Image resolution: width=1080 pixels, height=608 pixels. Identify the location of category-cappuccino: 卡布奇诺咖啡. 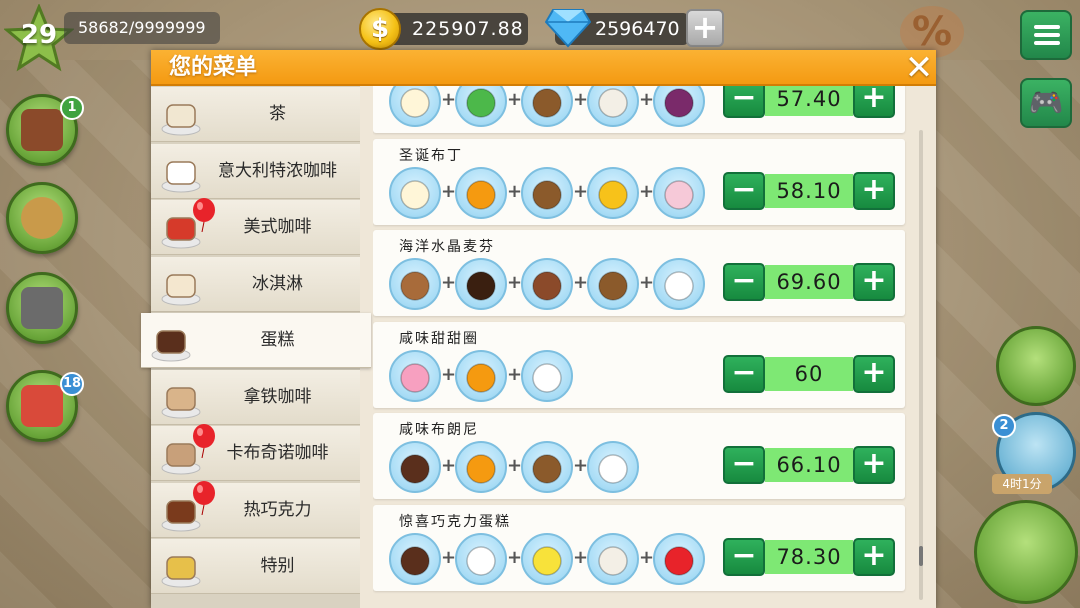
(255, 452).